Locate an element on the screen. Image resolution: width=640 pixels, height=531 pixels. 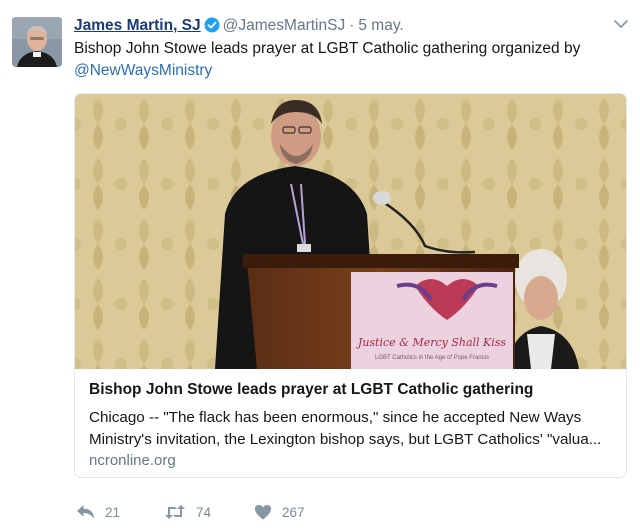
retweet-icon is located at coordinates (180, 512).